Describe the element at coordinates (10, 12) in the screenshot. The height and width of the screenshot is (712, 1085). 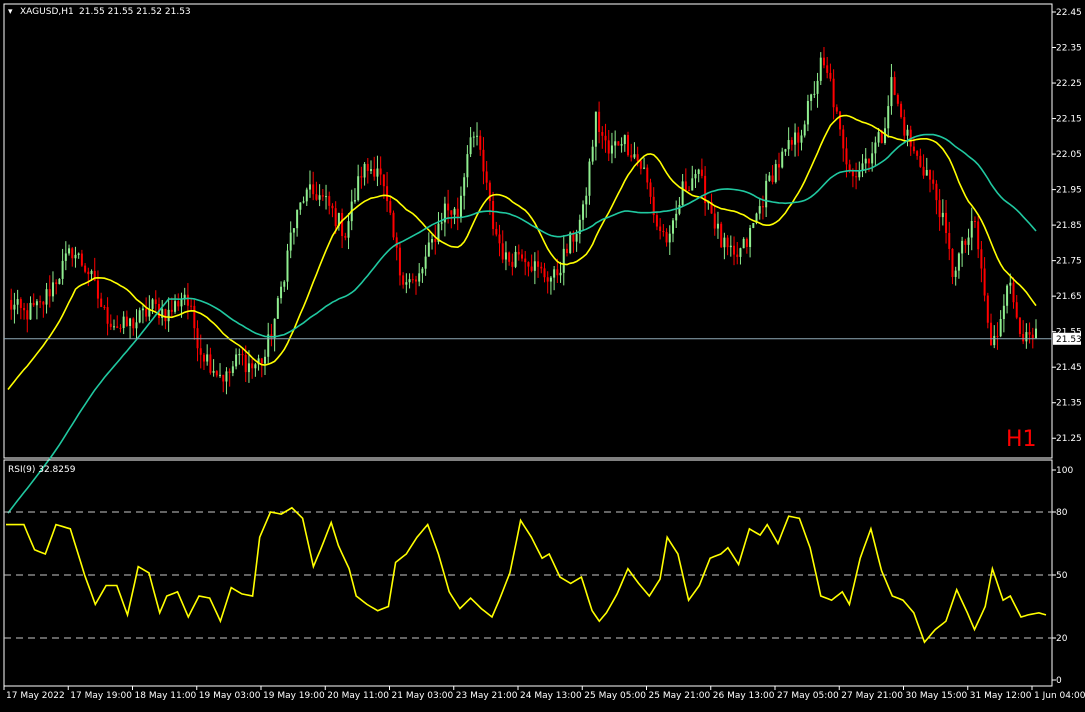
I see `symbol-menu-icon: ▾` at that location.